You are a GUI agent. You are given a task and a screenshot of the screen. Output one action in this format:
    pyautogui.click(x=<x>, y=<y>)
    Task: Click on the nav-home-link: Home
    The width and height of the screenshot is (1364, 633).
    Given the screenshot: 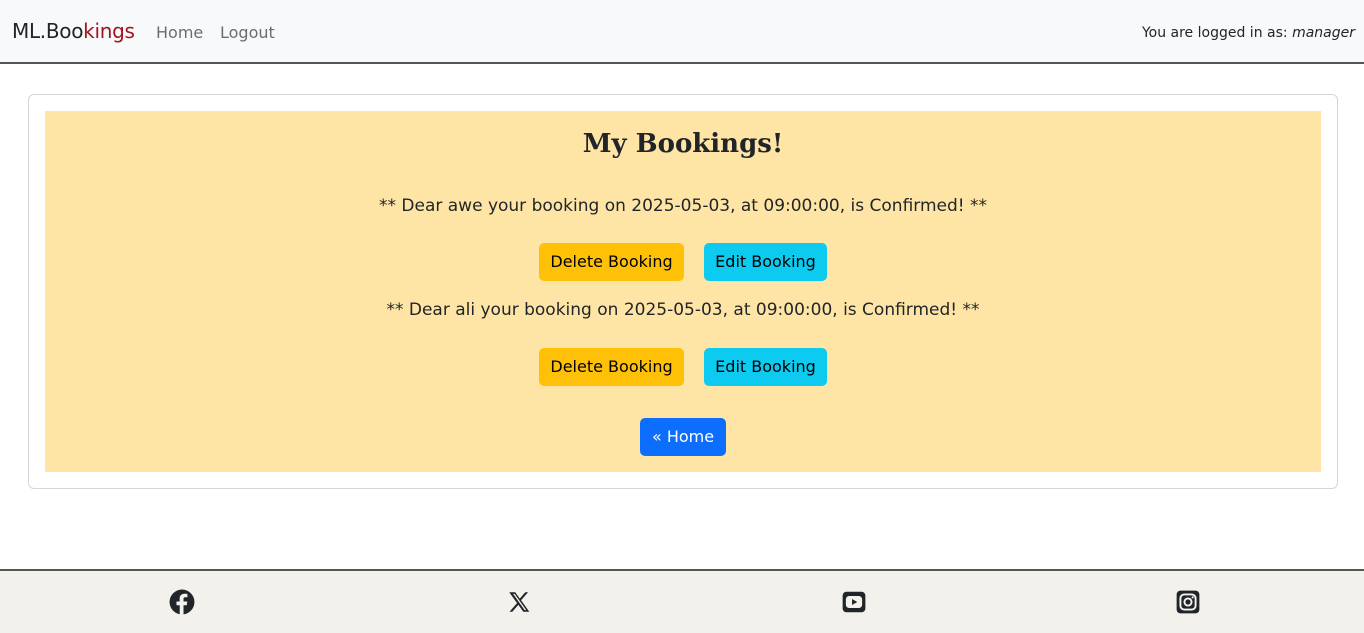 What is the action you would take?
    pyautogui.click(x=179, y=33)
    